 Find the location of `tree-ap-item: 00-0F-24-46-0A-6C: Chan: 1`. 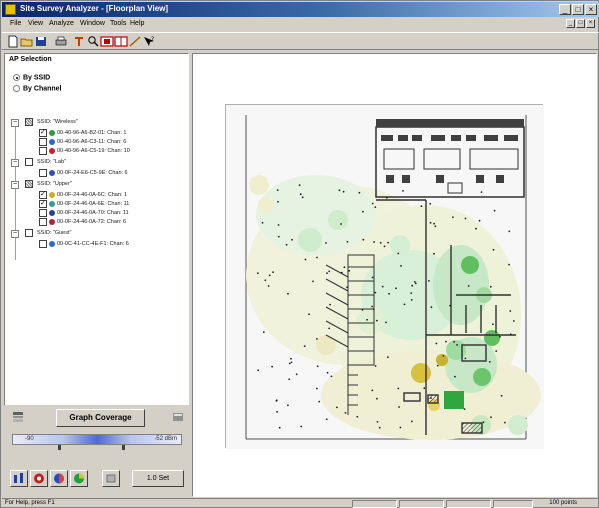

tree-ap-item: 00-0F-24-46-0A-6C: Chan: 1 is located at coordinates (83, 195).